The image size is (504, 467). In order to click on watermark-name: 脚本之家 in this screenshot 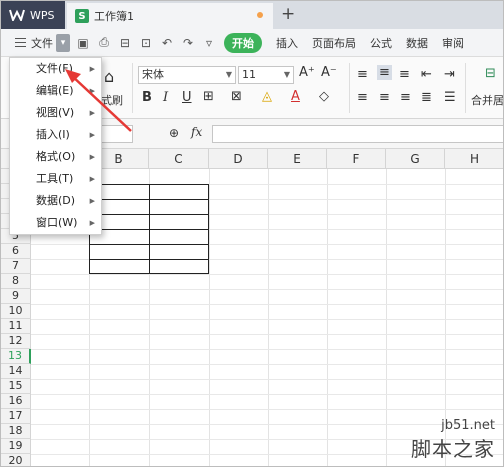, I will do `click(453, 449)`.